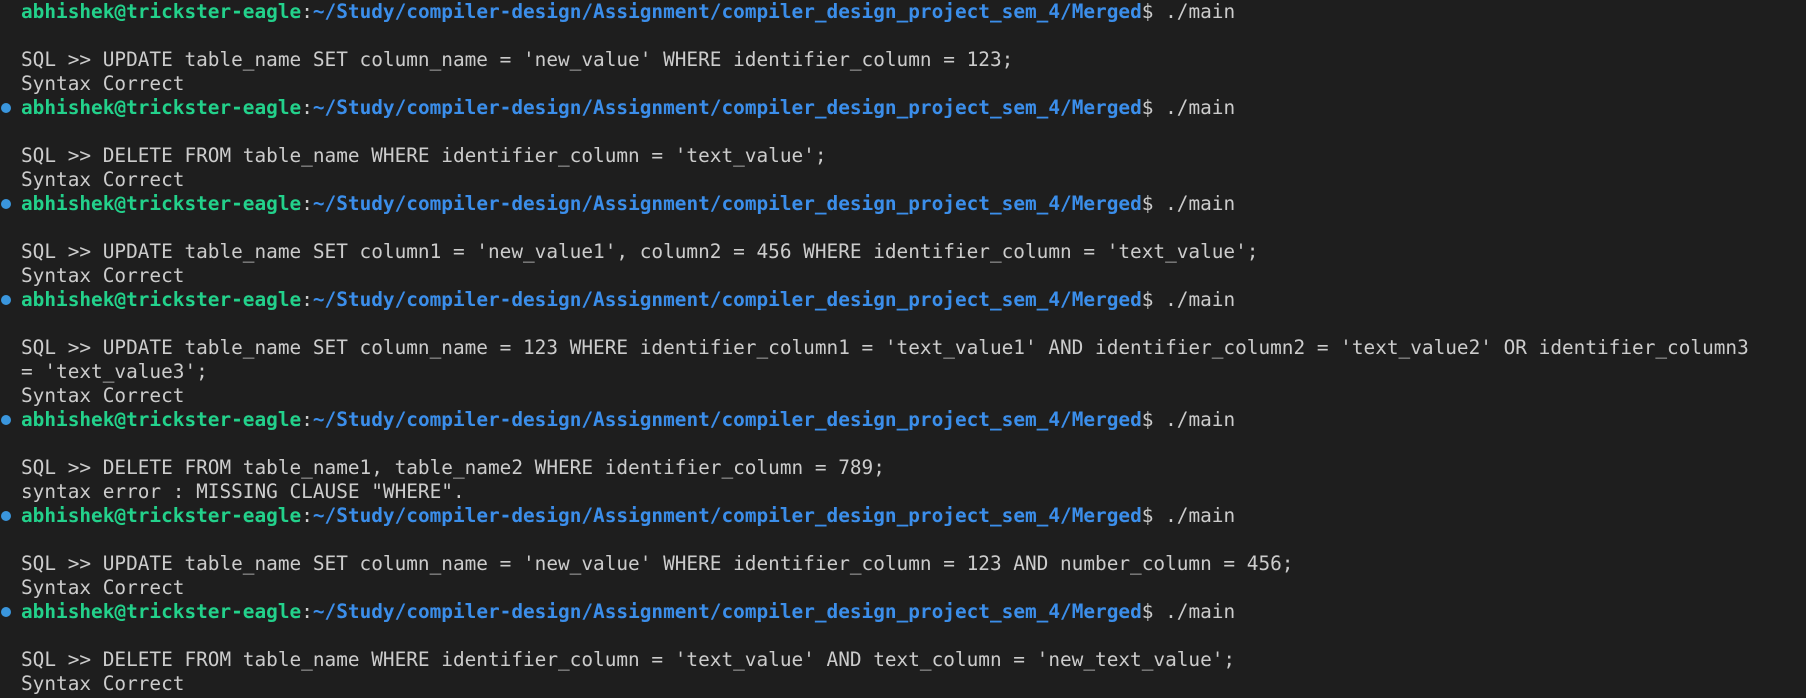 This screenshot has height=698, width=1806. I want to click on sql-input-continuation: = 'text_value3';, so click(114, 371).